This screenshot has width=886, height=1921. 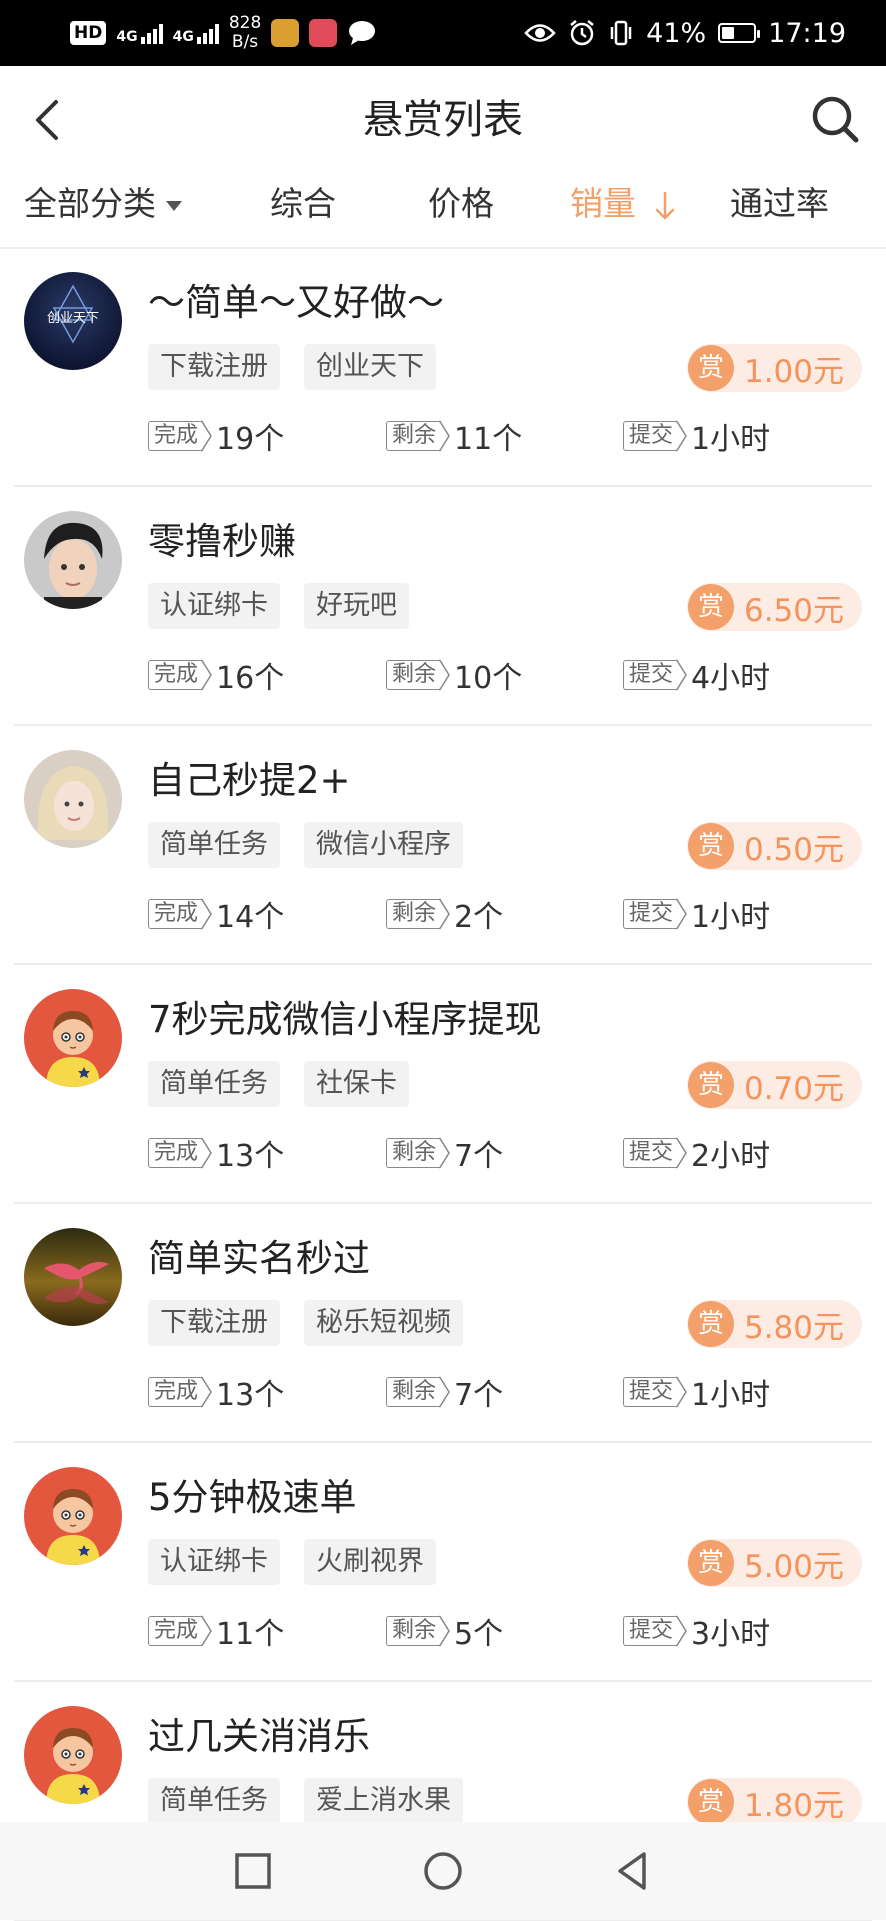 I want to click on battery-icon, so click(x=739, y=33).